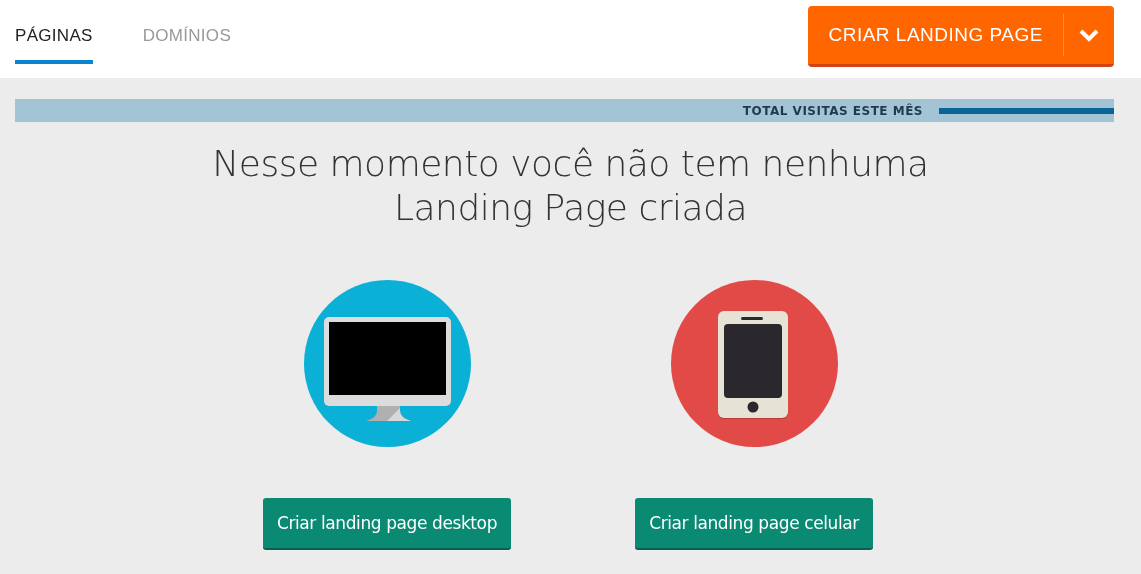  I want to click on empty-state-heading: Nesse momento você não tem nenhuma Landing Page criada, so click(570, 186).